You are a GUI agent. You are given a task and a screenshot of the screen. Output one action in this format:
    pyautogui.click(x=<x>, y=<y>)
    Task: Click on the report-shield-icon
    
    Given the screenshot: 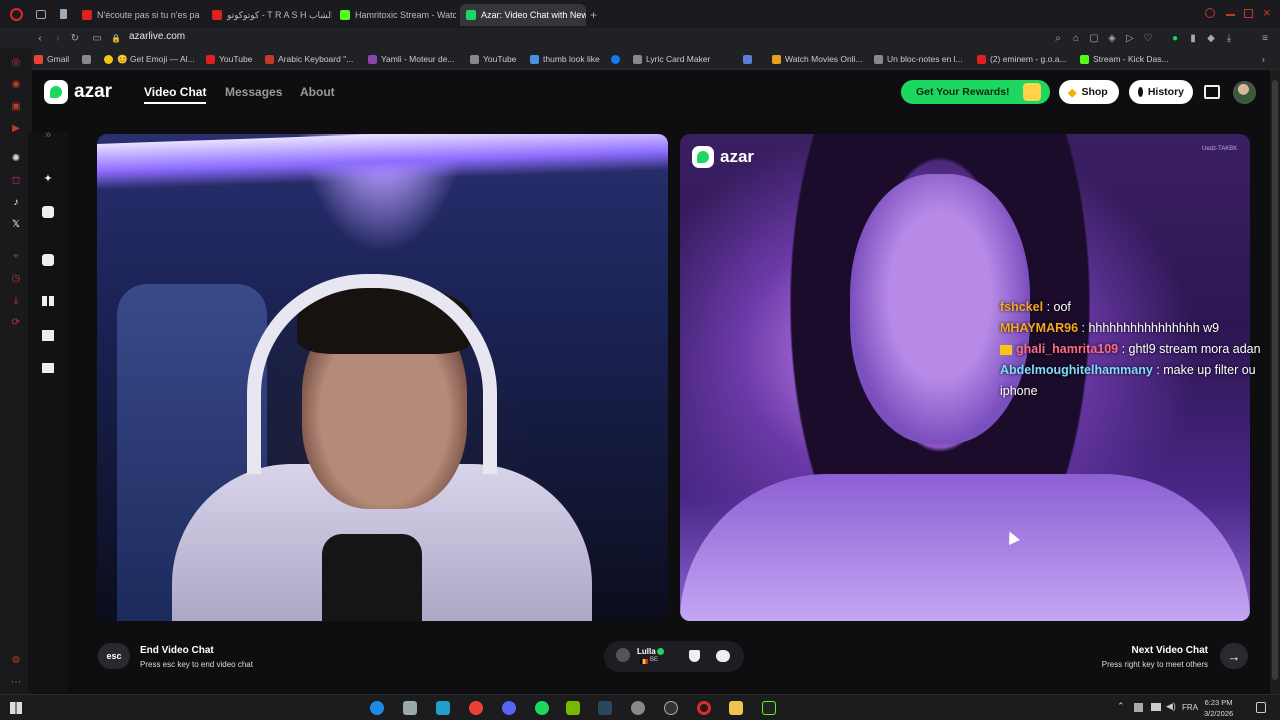 What is the action you would take?
    pyautogui.click(x=694, y=656)
    